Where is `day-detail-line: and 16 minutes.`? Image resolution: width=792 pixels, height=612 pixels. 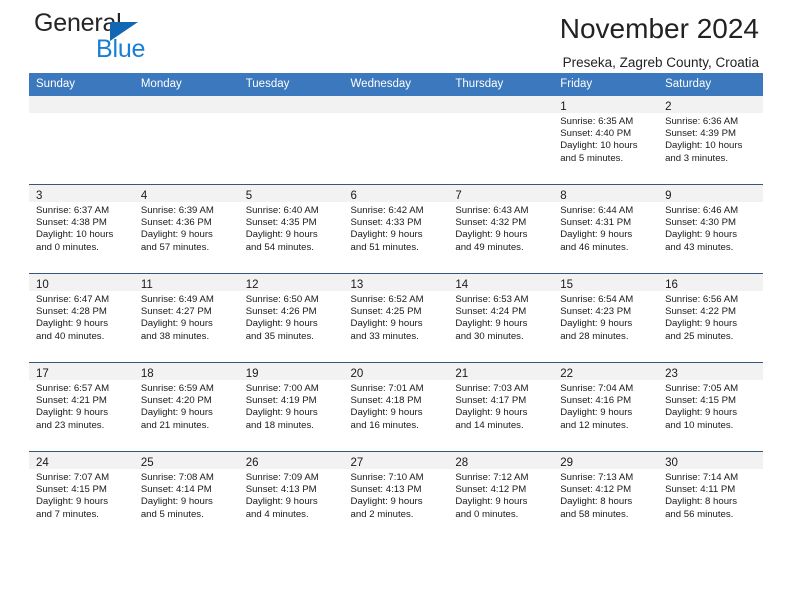 day-detail-line: and 16 minutes. is located at coordinates (384, 425).